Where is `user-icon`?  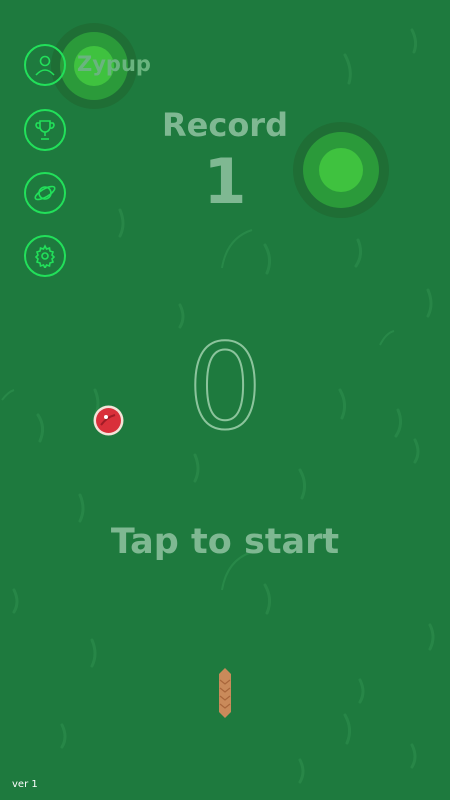 user-icon is located at coordinates (45, 65).